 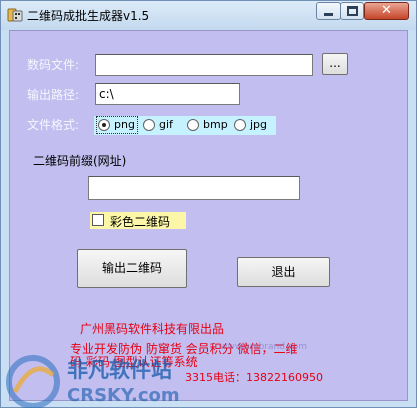 What do you see at coordinates (208, 15) in the screenshot?
I see `title-bar: 二维码成批生成器v1.5 ✕` at bounding box center [208, 15].